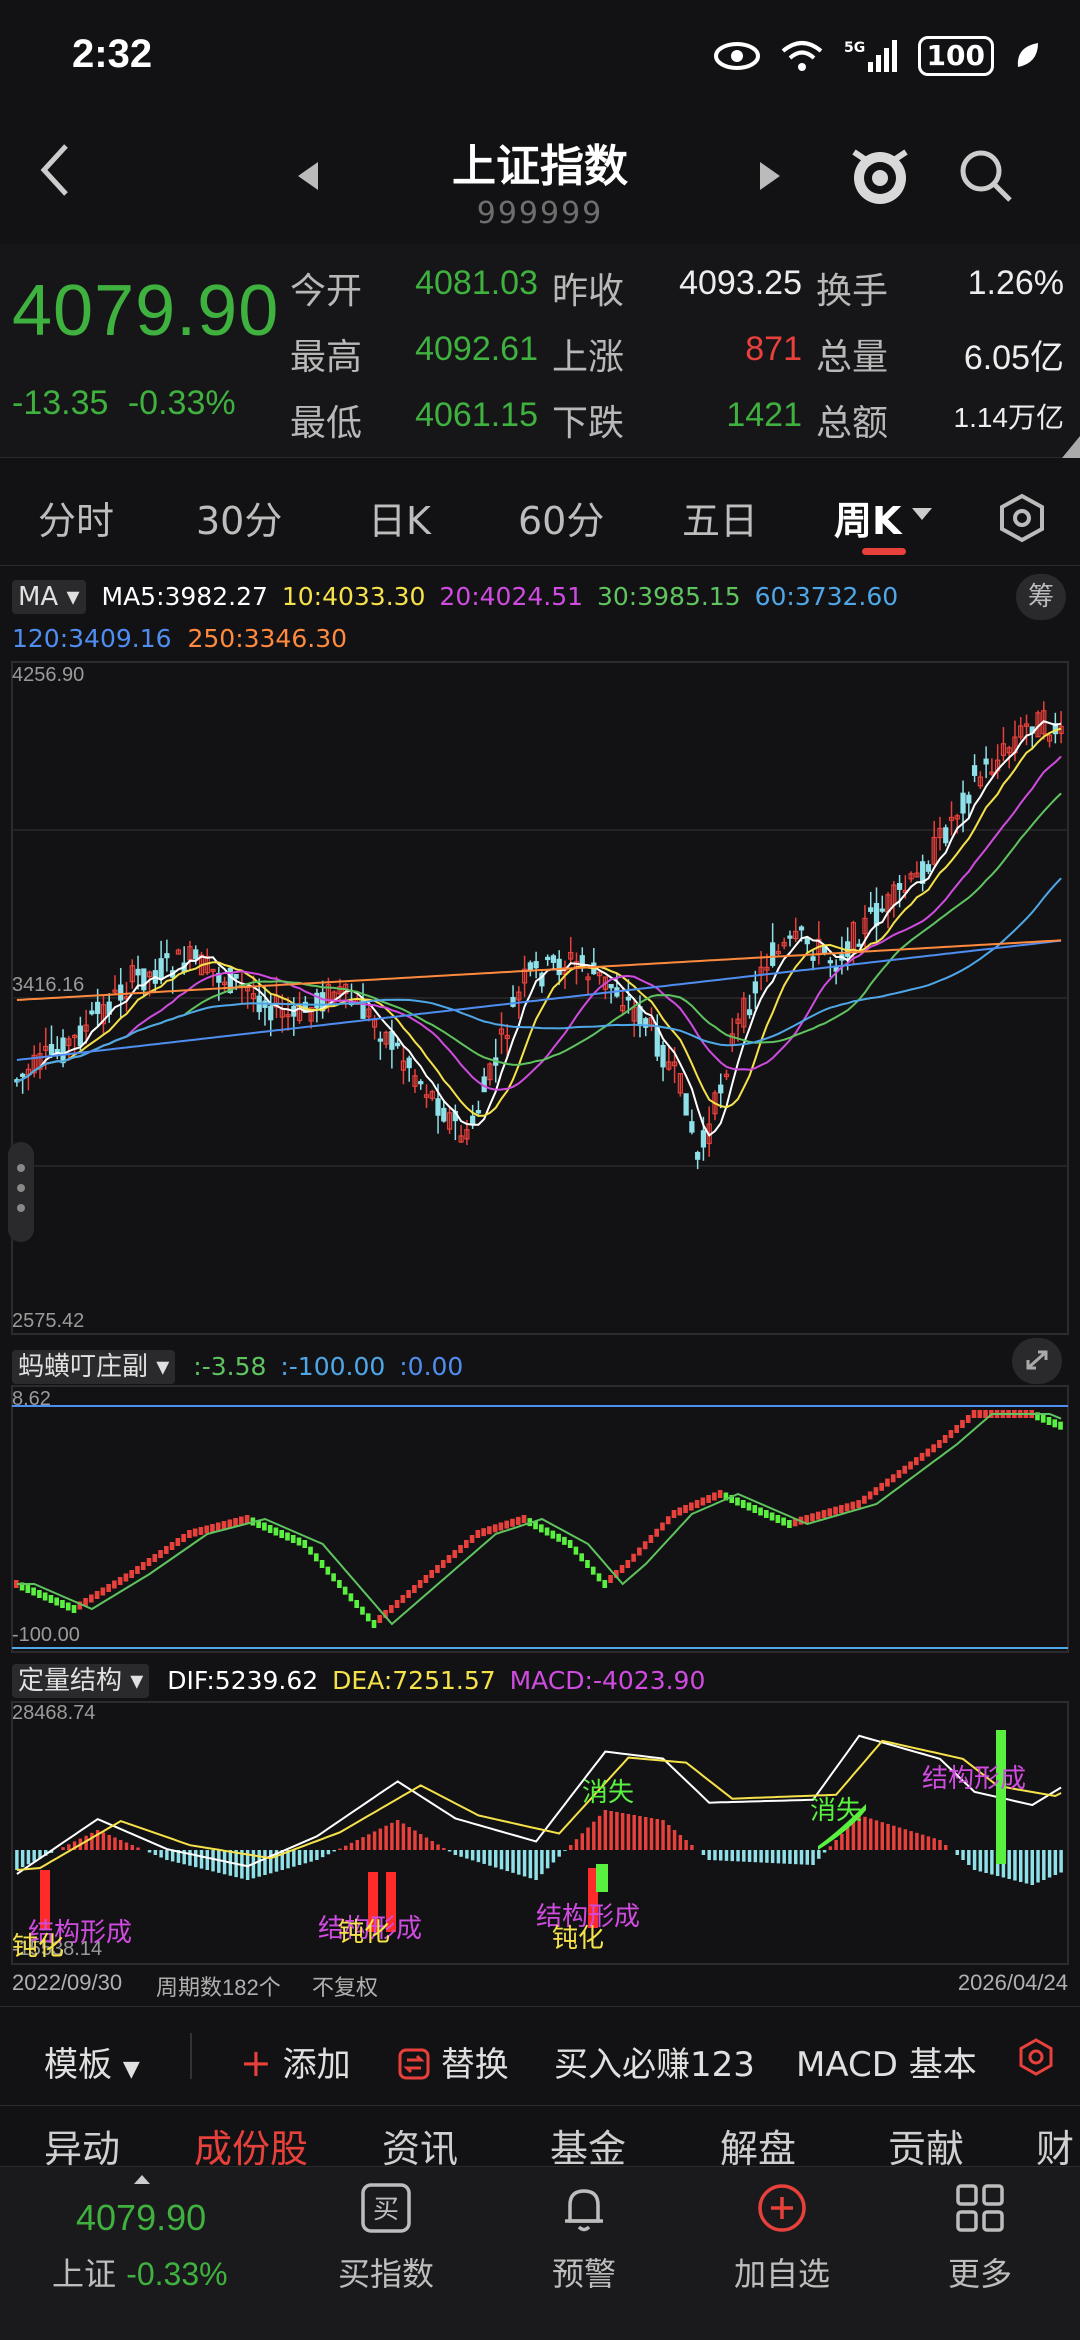 This screenshot has height=2340, width=1080. Describe the element at coordinates (243, 1680) in the screenshot. I see `dif-value: DIF:5239.62` at that location.